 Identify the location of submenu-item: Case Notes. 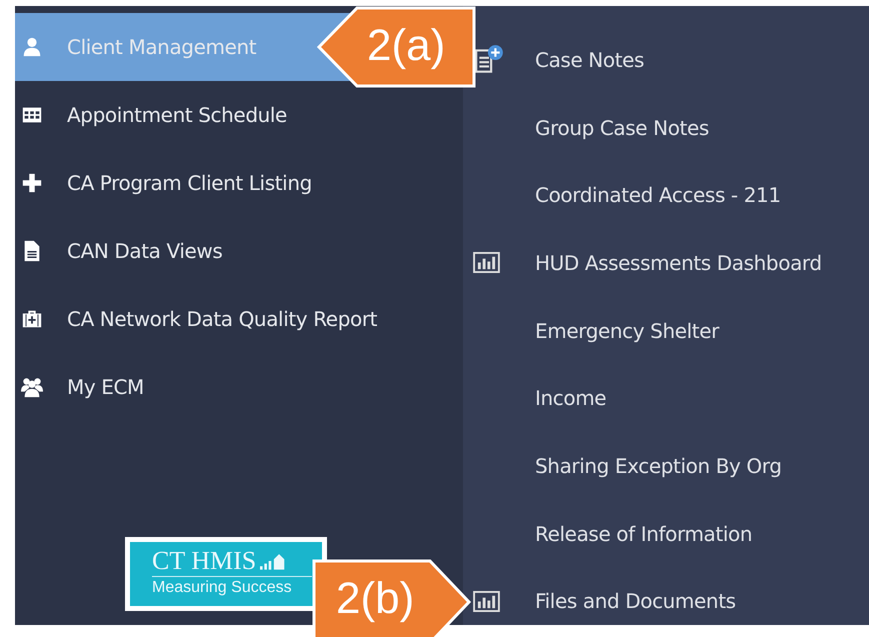
(666, 60).